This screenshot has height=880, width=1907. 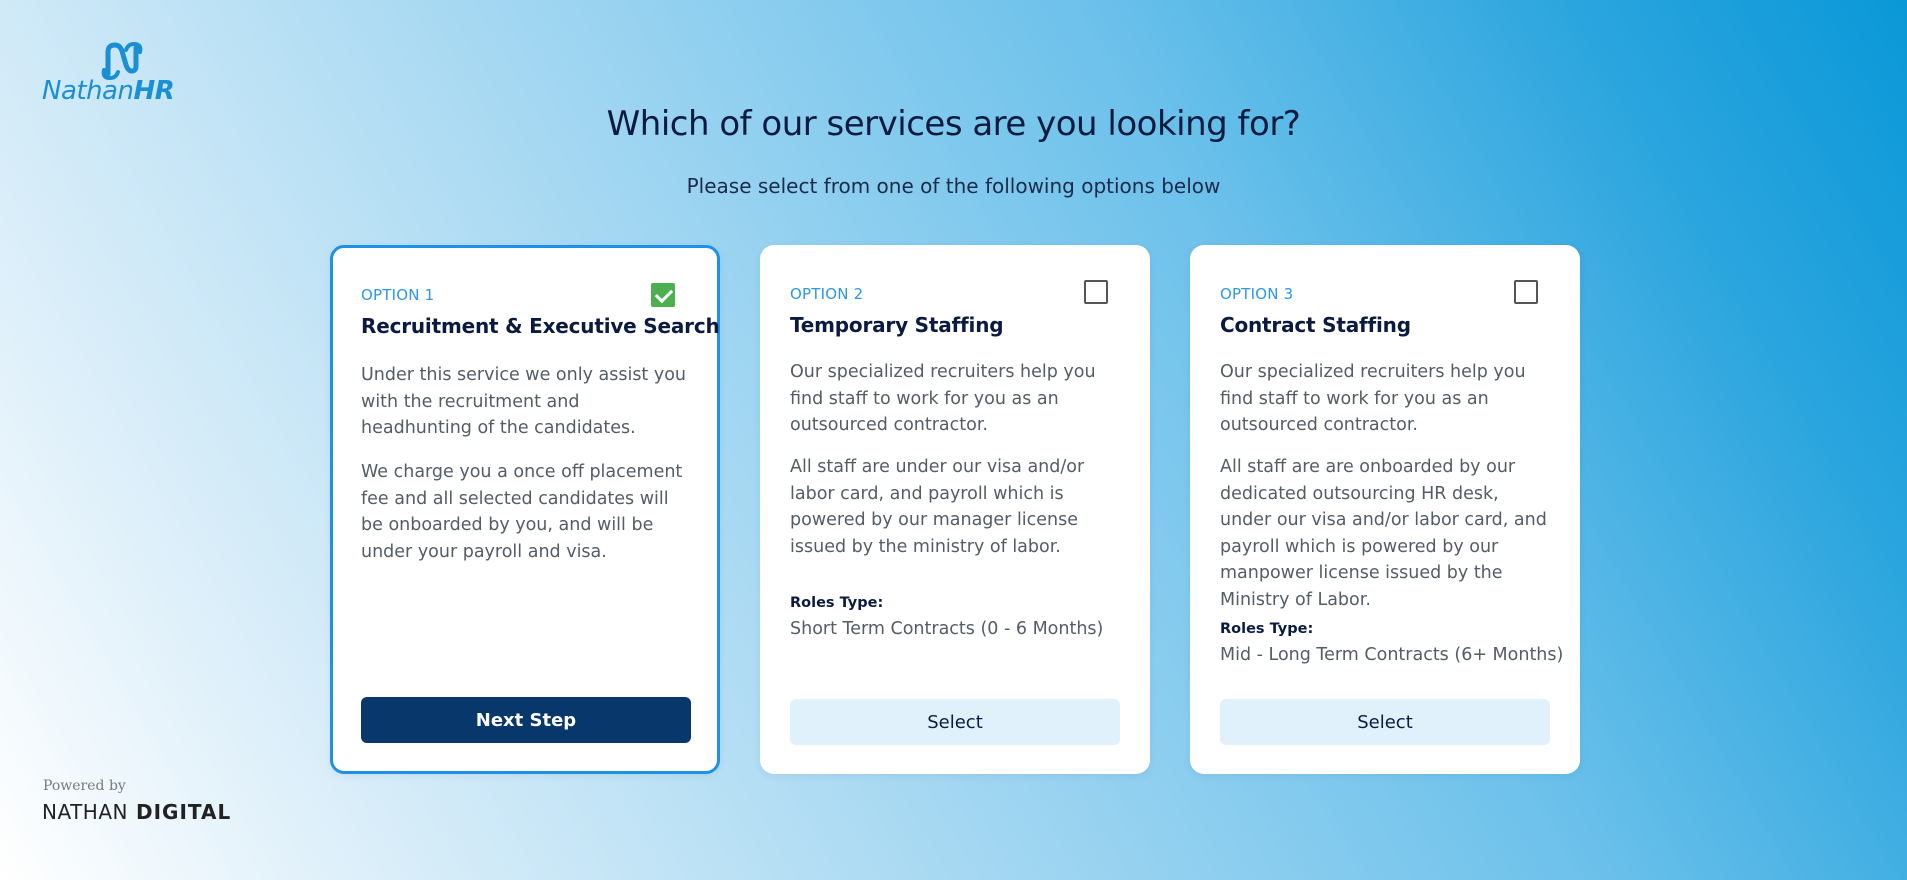 I want to click on roles-type-value: Short Term Contracts (0 - 6 Months), so click(x=947, y=629).